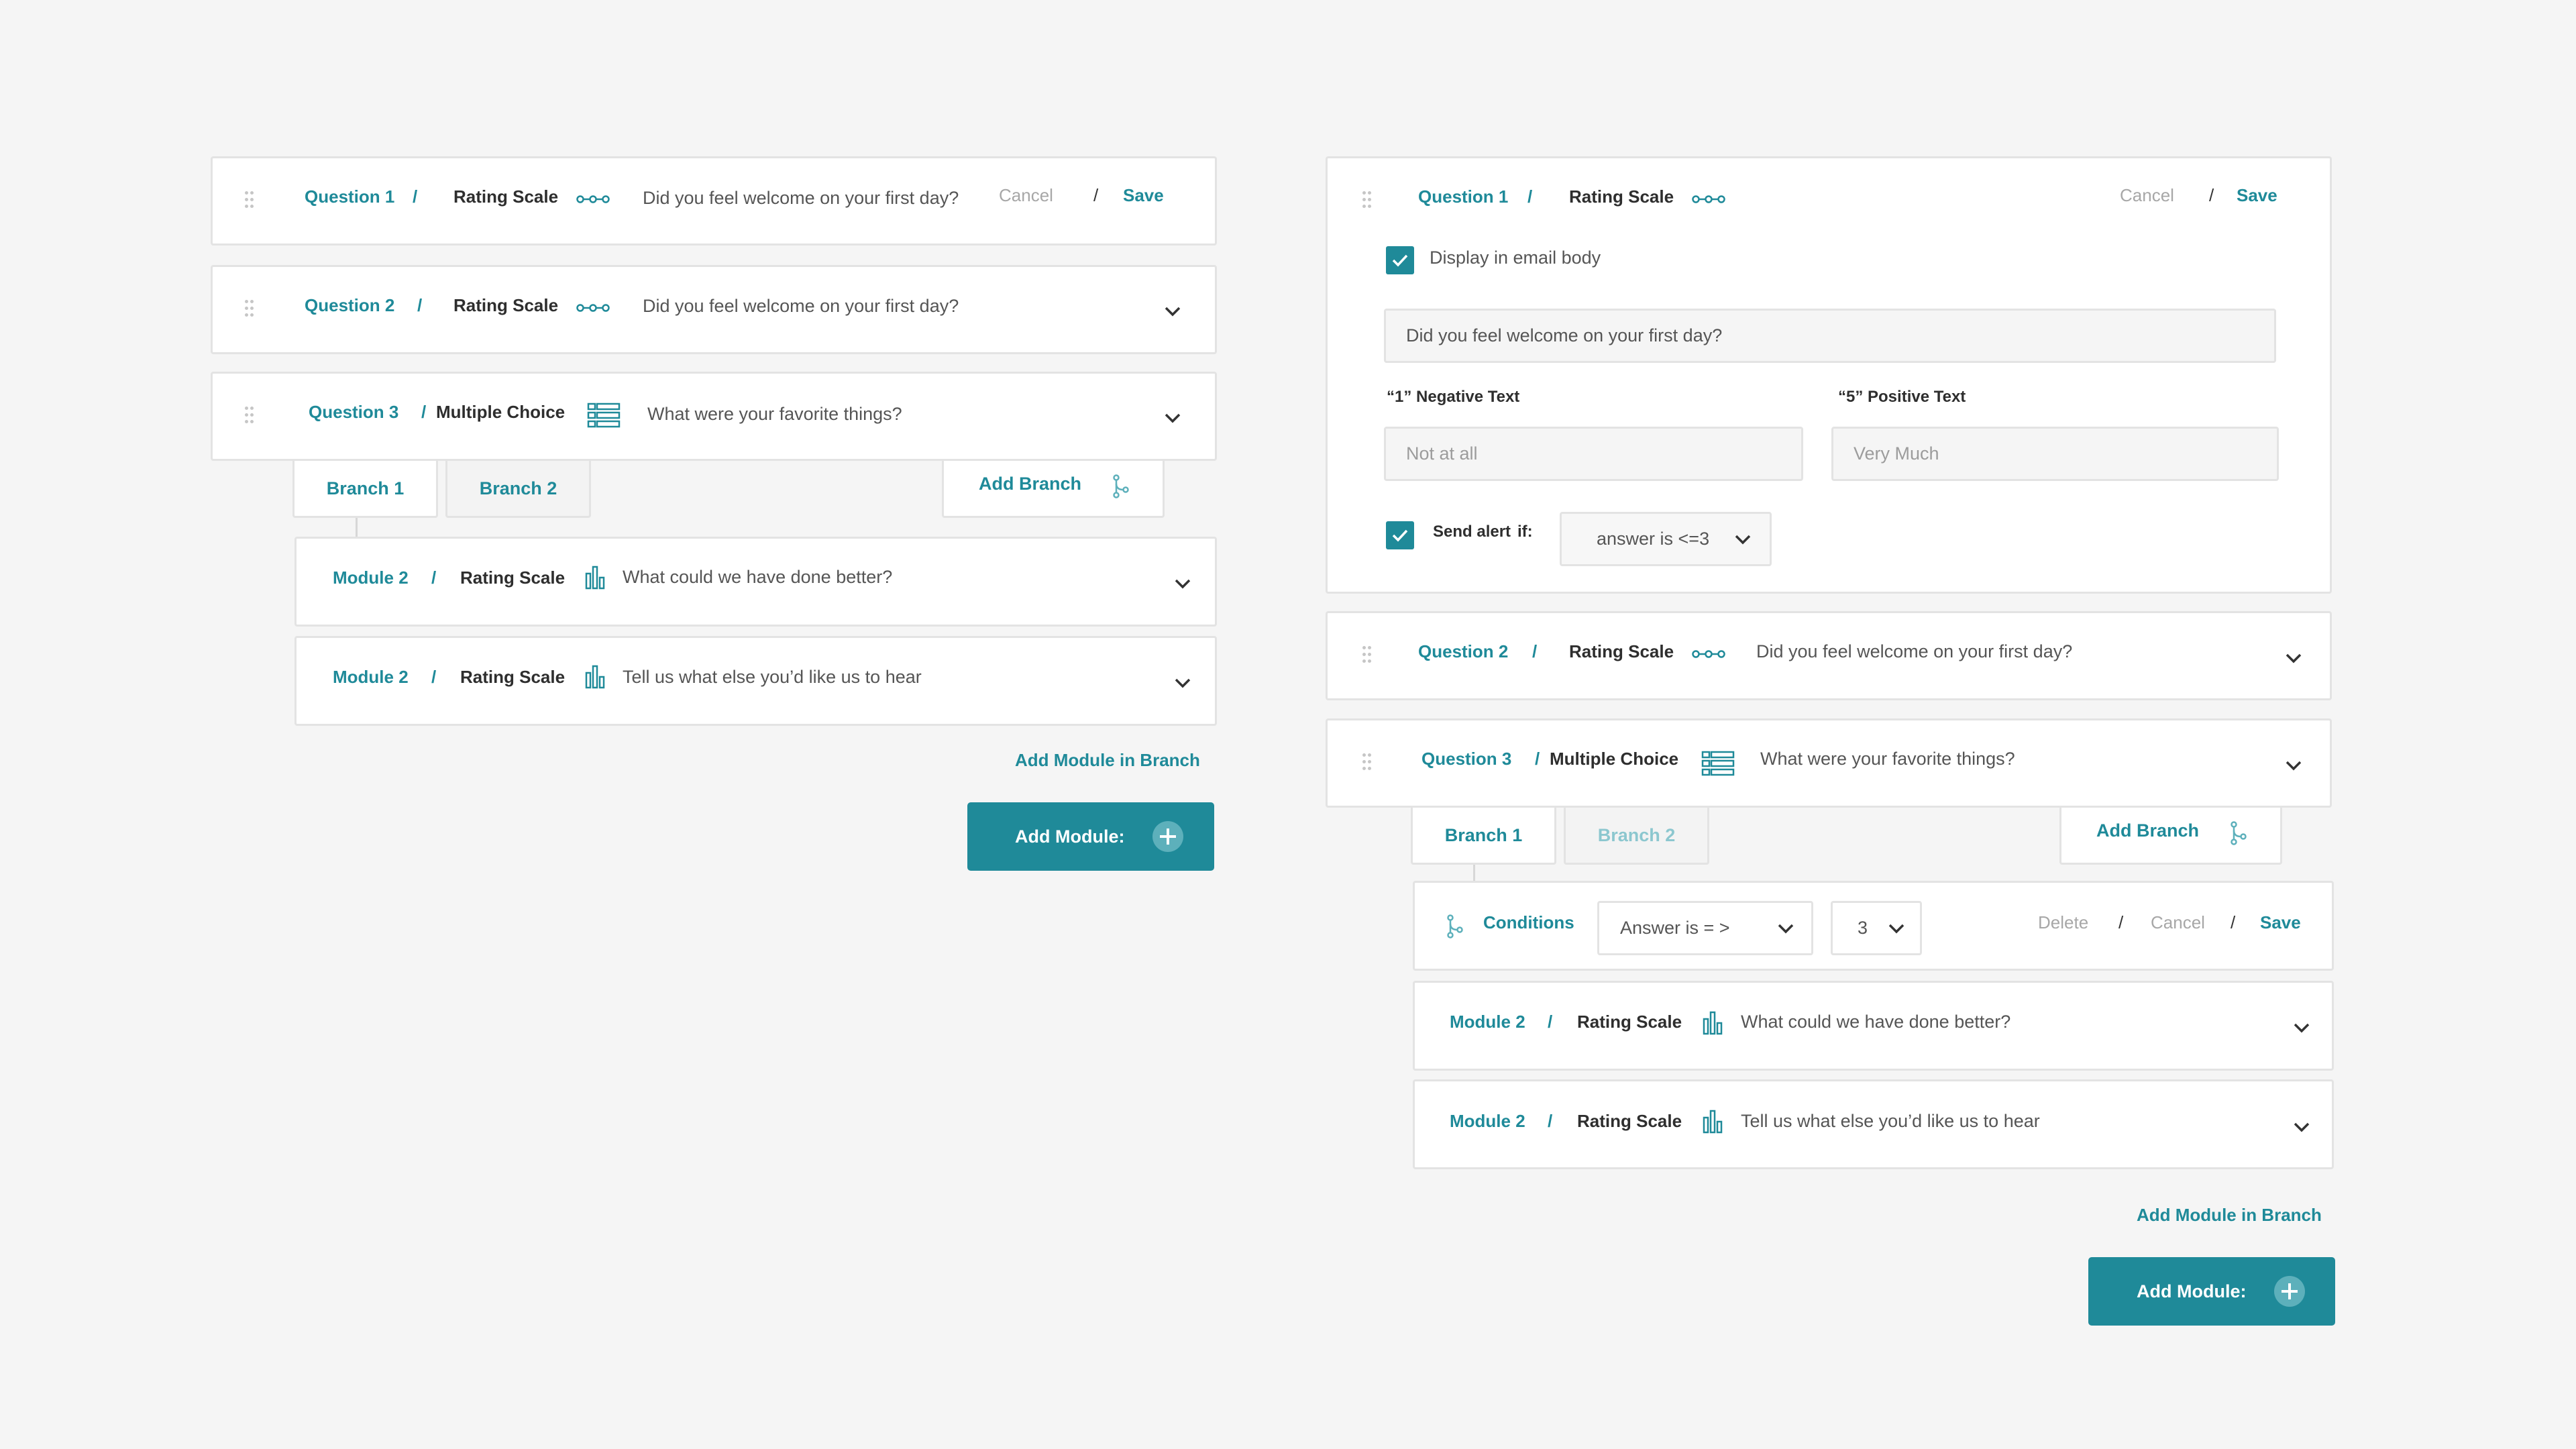 This screenshot has height=1449, width=2576. I want to click on question-input: Did you feel welcome on your first day?, so click(1830, 336).